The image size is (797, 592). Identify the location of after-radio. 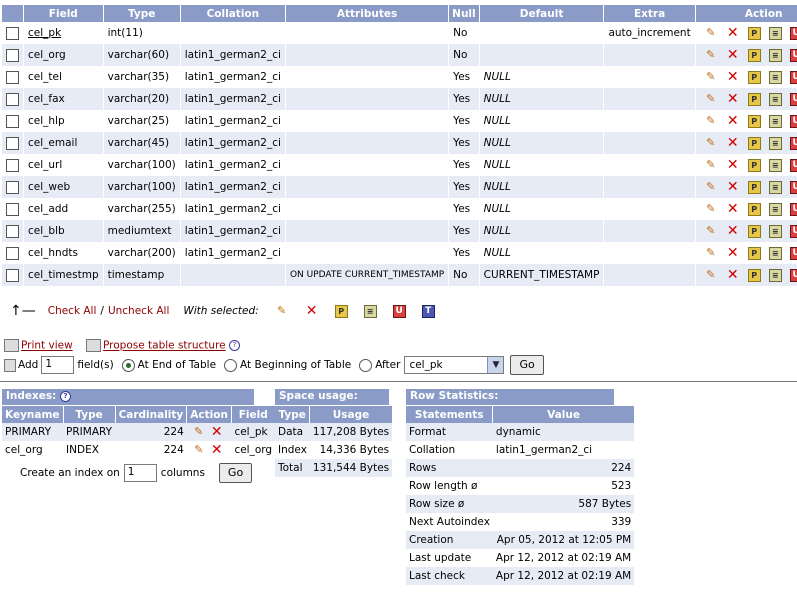
(366, 365).